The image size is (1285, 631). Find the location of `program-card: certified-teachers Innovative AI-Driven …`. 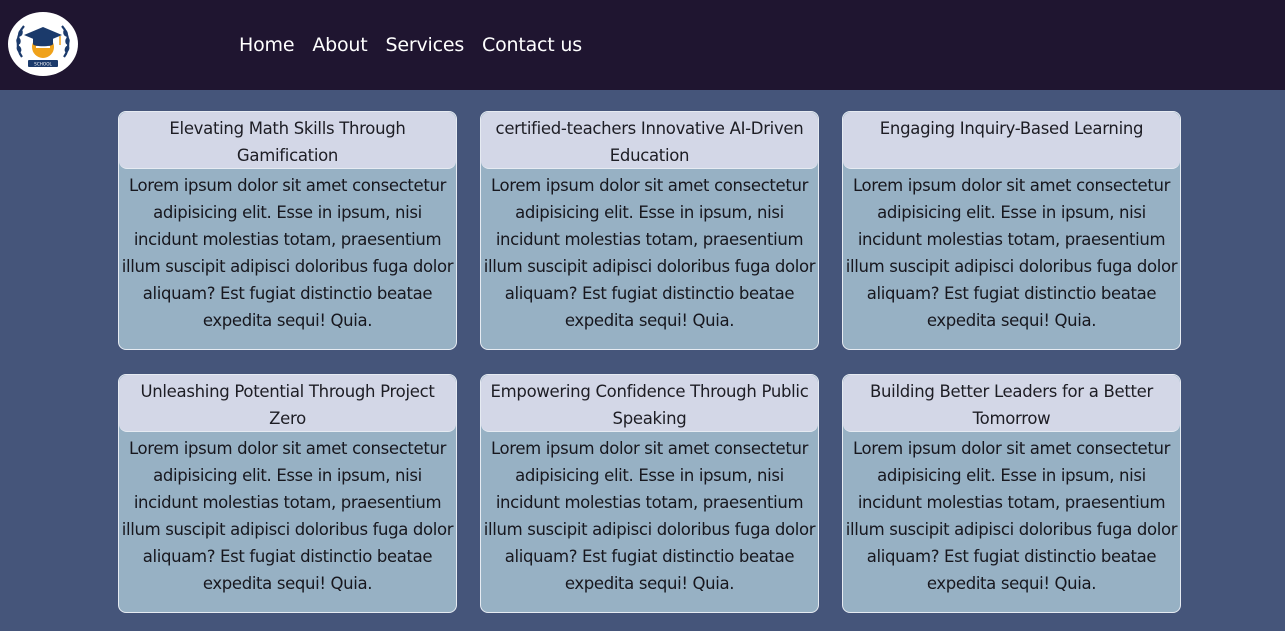

program-card: certified-teachers Innovative AI-Driven … is located at coordinates (649, 230).